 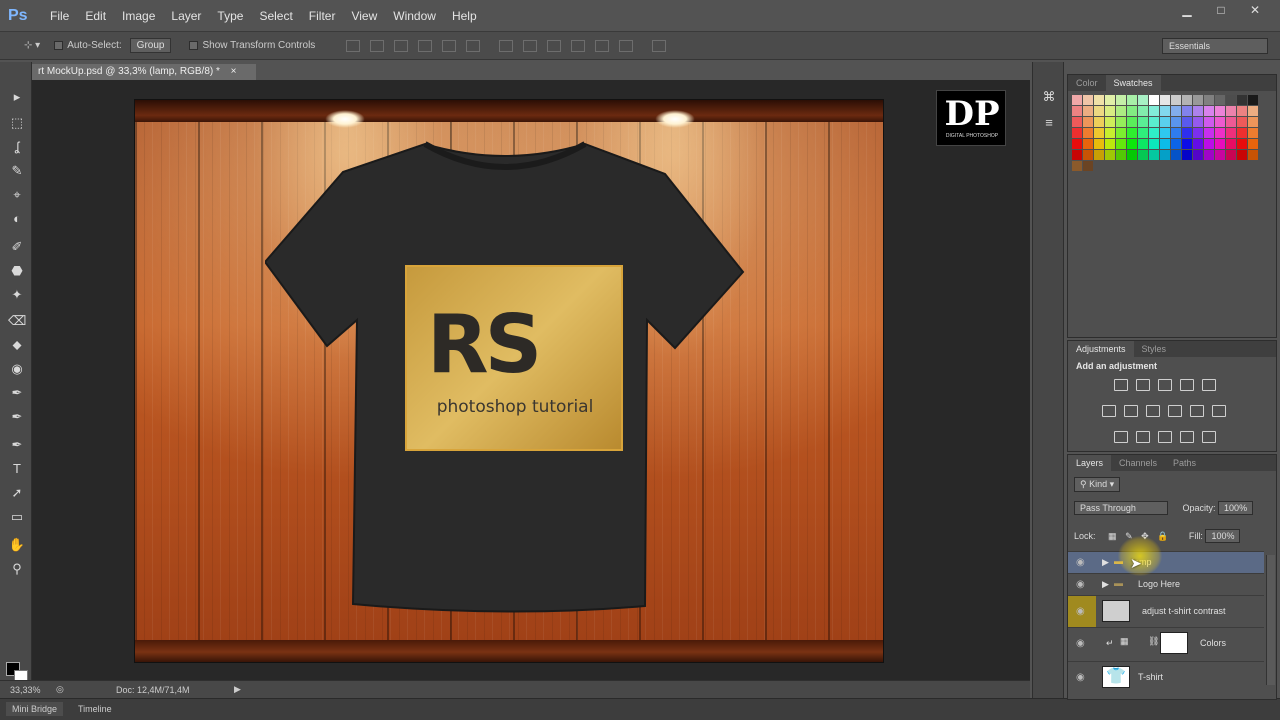 I want to click on auto-align-icon, so click(x=659, y=45).